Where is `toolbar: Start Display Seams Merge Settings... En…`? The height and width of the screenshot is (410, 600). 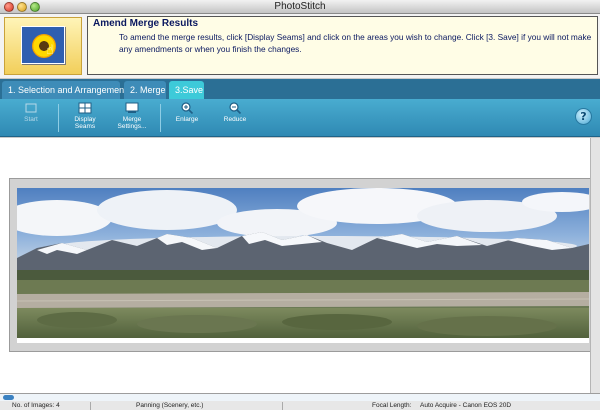 toolbar: Start Display Seams Merge Settings... En… is located at coordinates (300, 118).